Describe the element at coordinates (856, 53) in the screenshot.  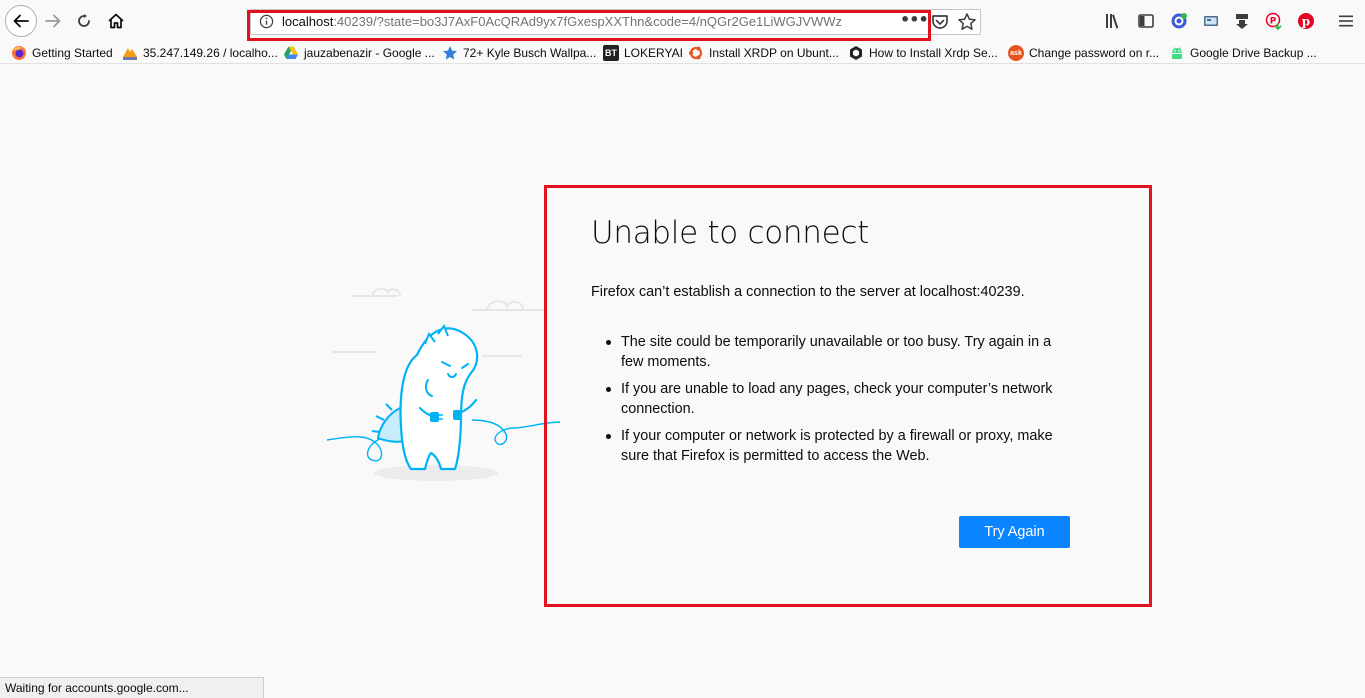
I see `hexagon-icon` at that location.